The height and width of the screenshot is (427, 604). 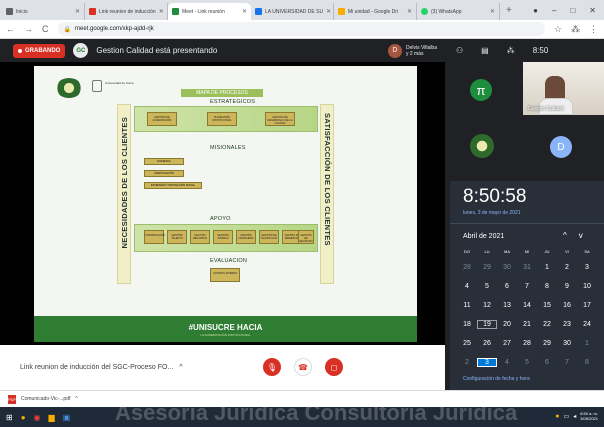 What do you see at coordinates (557, 416) in the screenshot?
I see `tray-icon: ●` at bounding box center [557, 416].